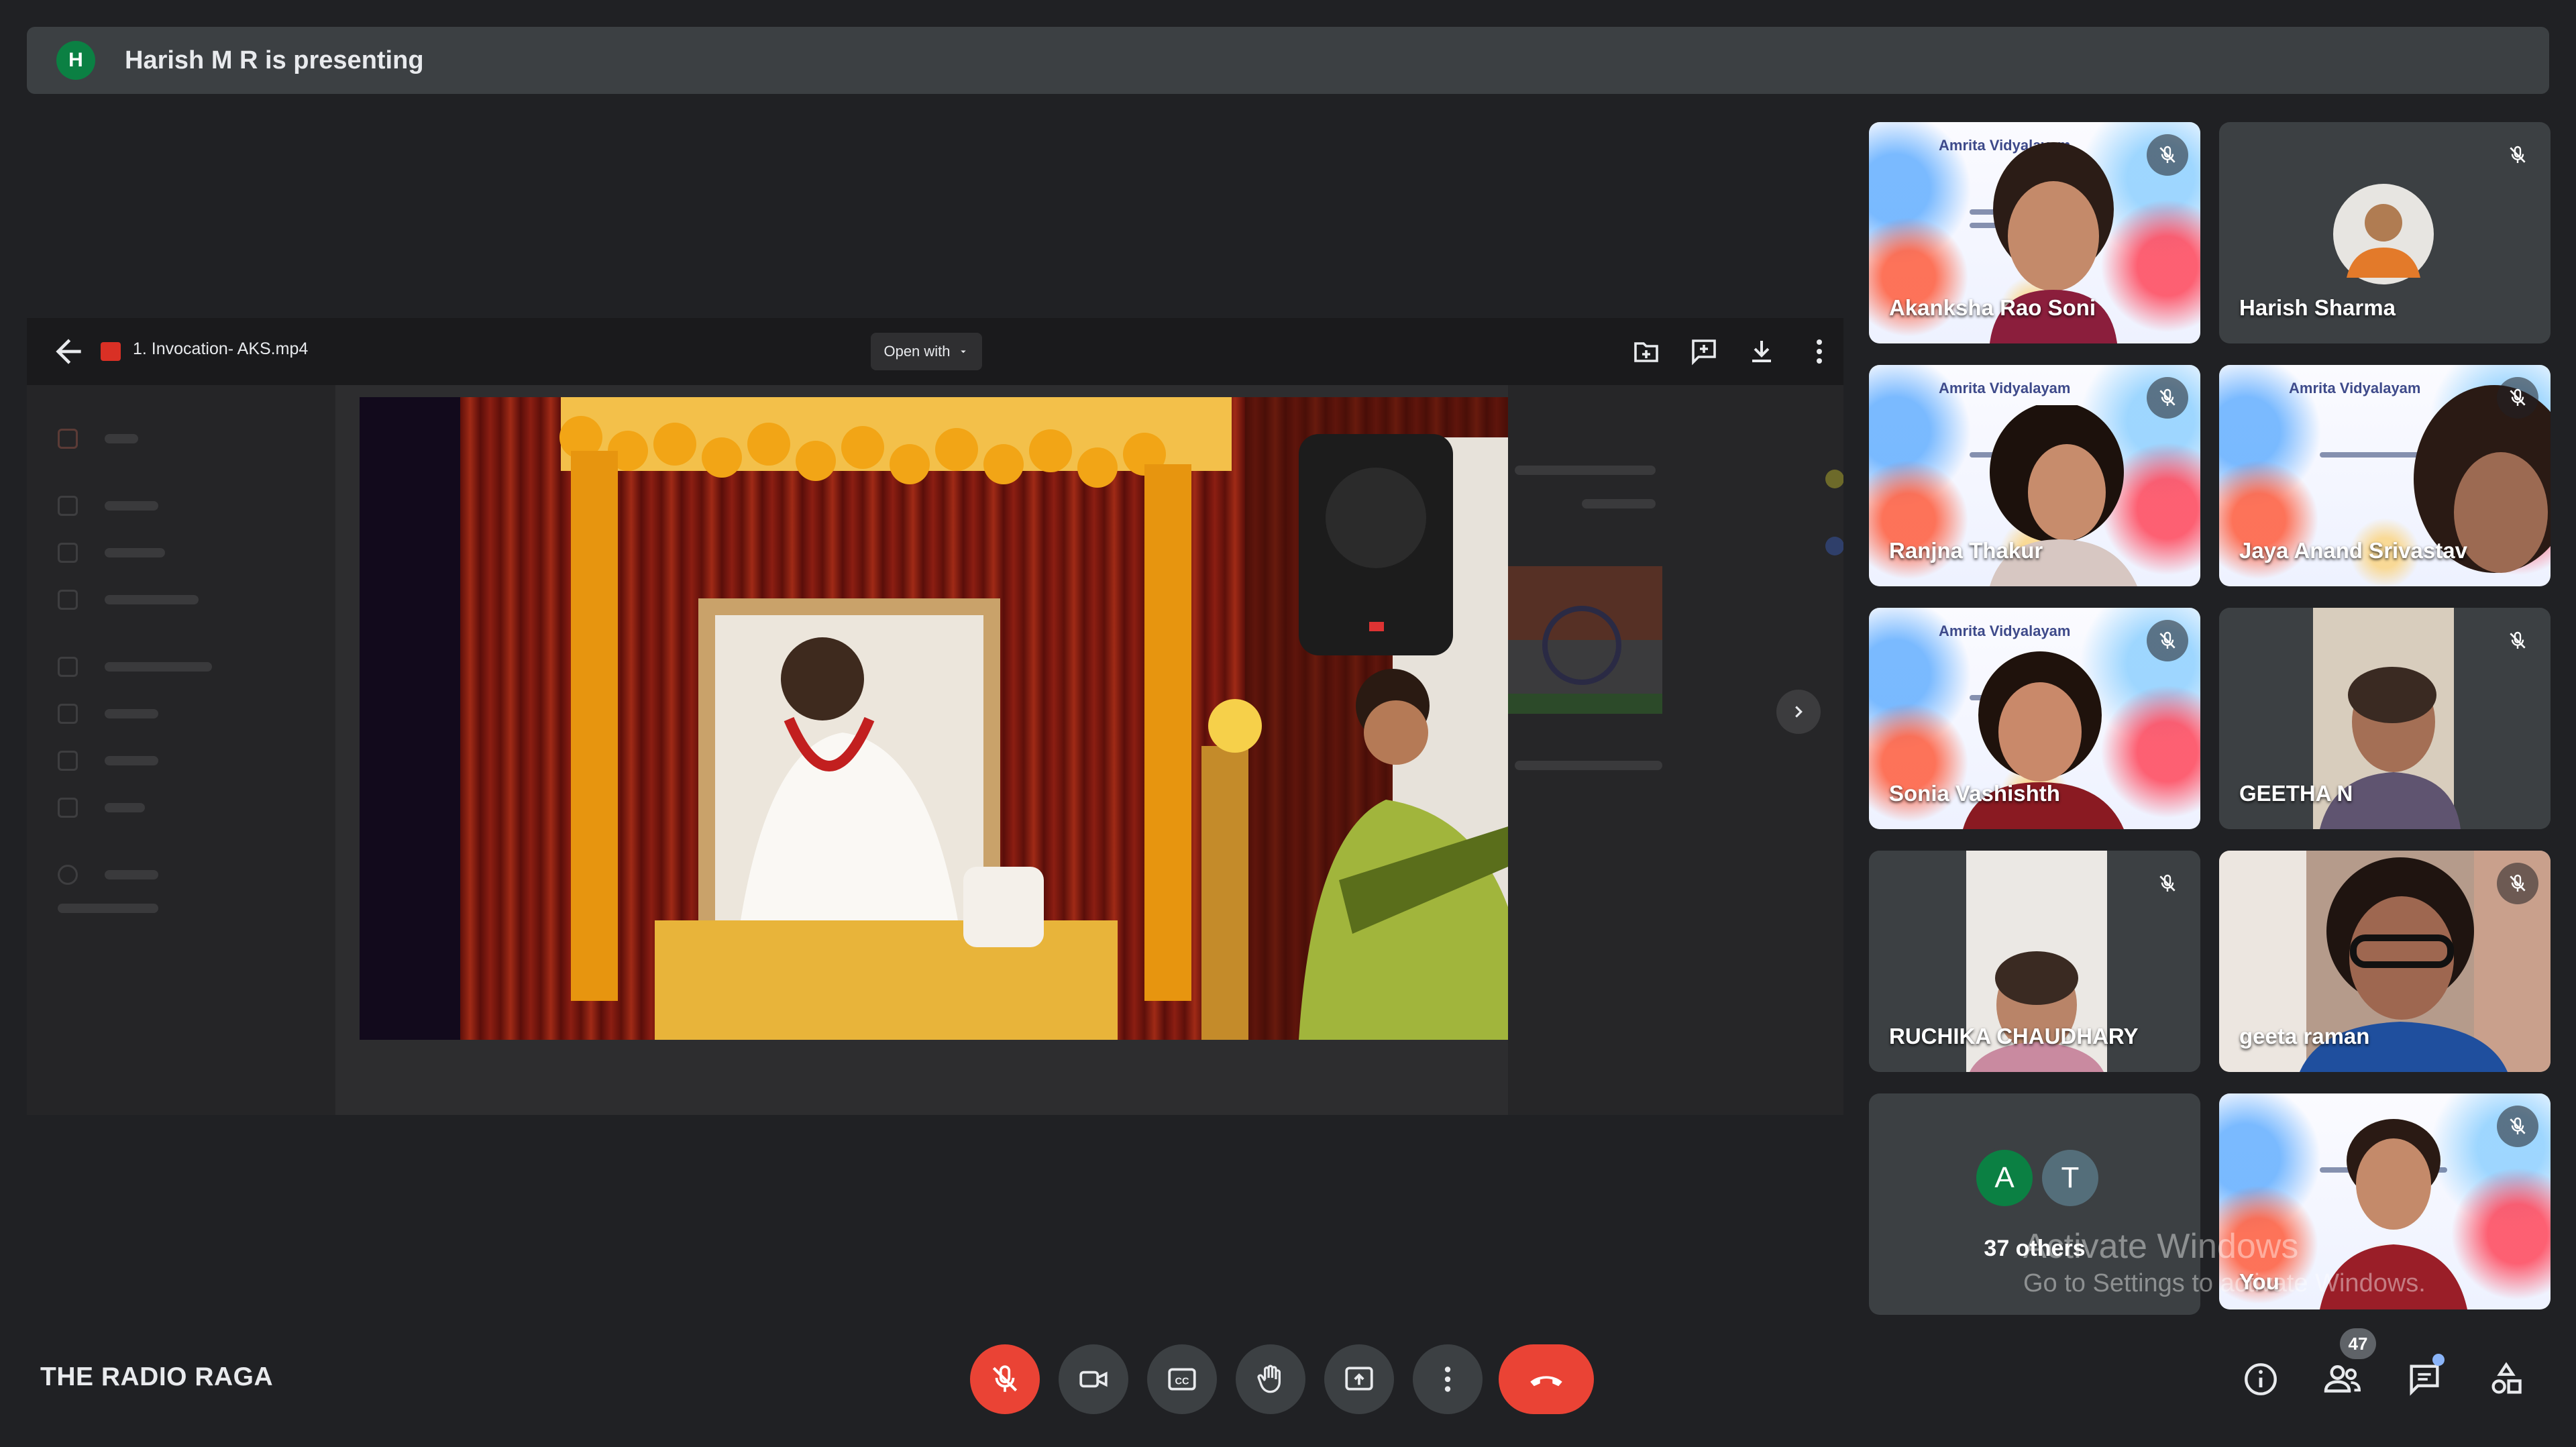  What do you see at coordinates (1288, 61) in the screenshot?
I see `presenting-banner: H Harish M R is presenting` at bounding box center [1288, 61].